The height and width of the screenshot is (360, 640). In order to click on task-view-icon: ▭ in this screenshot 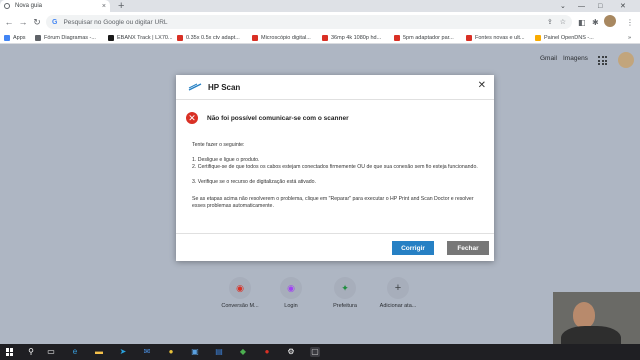, I will do `click(51, 352)`.